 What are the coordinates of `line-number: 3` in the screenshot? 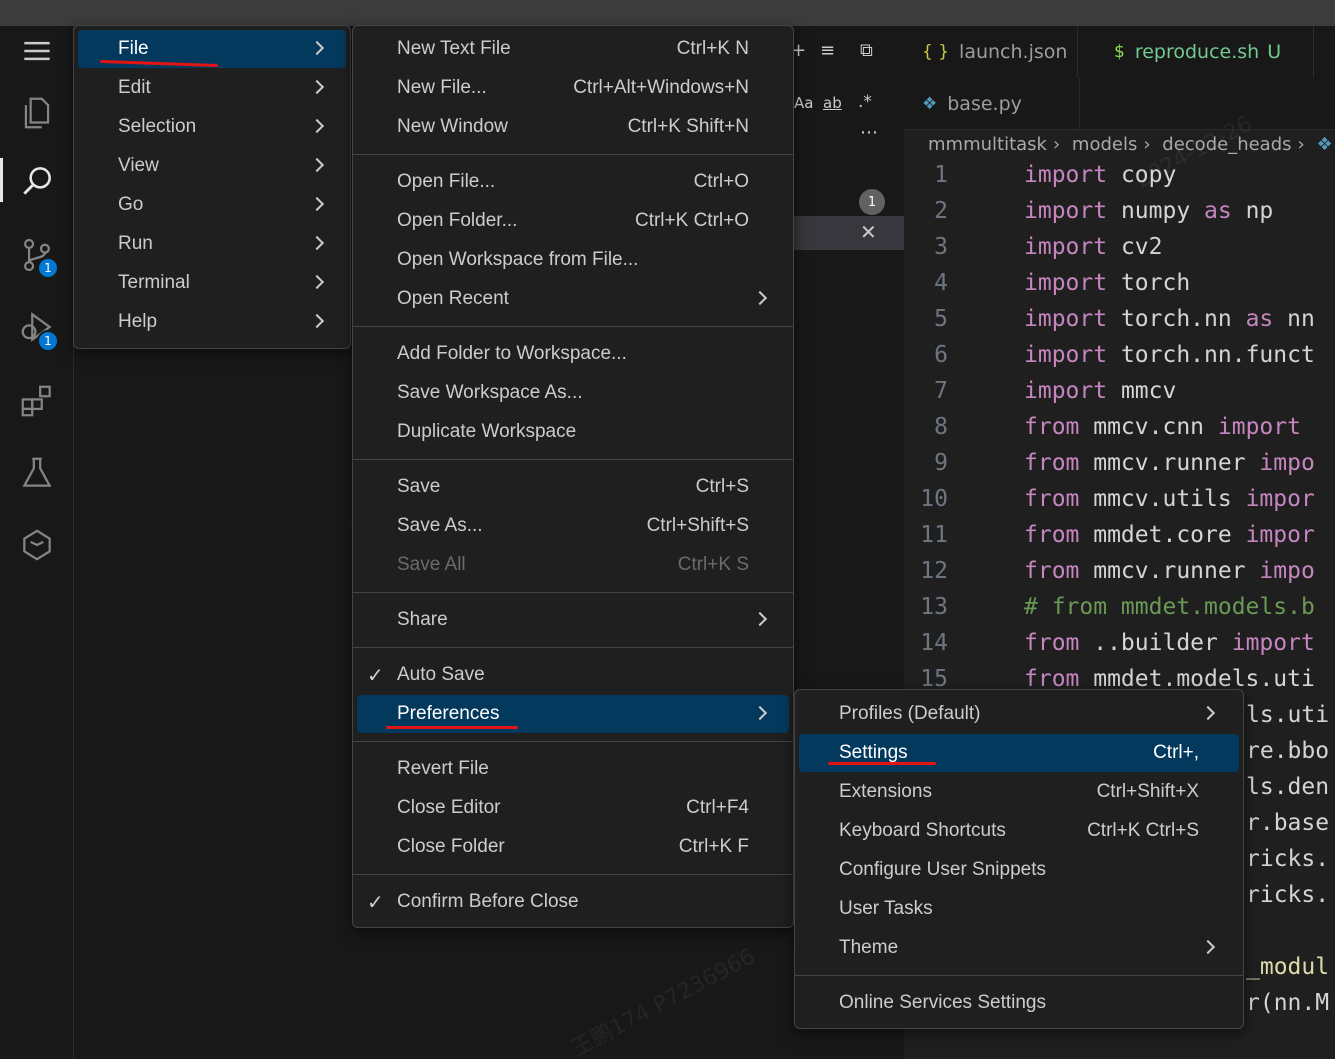 It's located at (941, 247).